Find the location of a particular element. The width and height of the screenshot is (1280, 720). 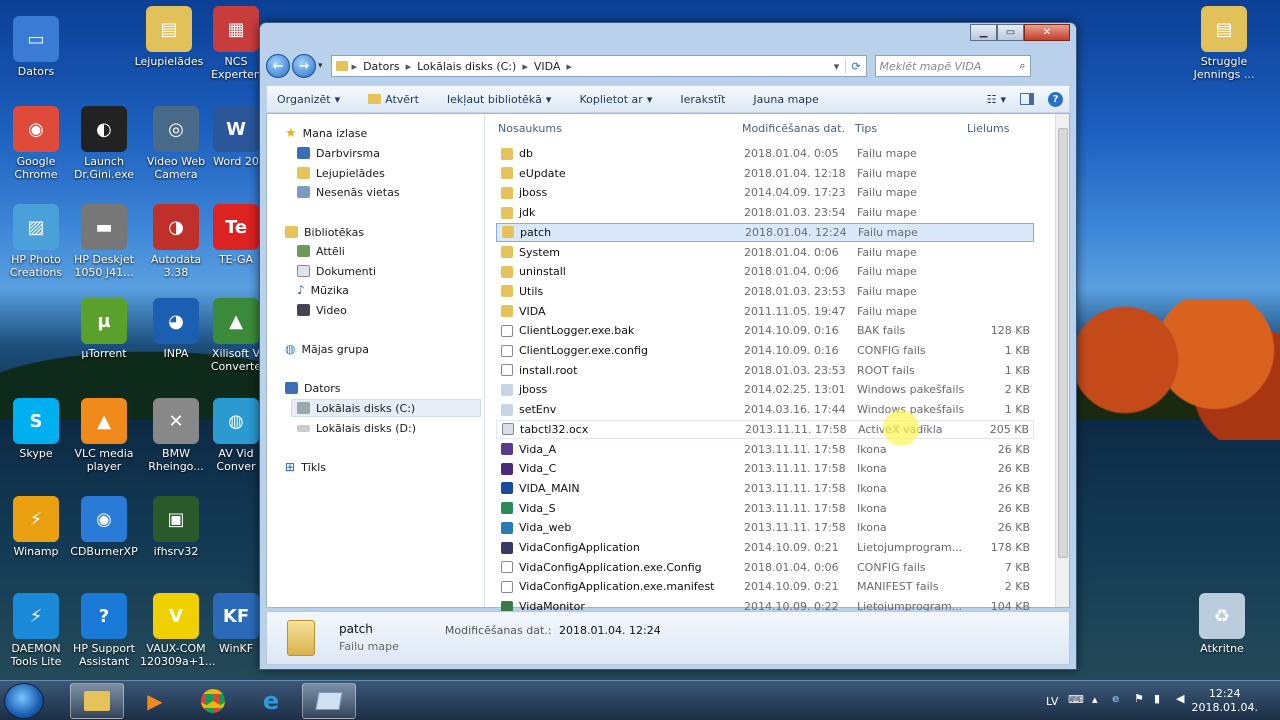

back-button: ← is located at coordinates (278, 66).